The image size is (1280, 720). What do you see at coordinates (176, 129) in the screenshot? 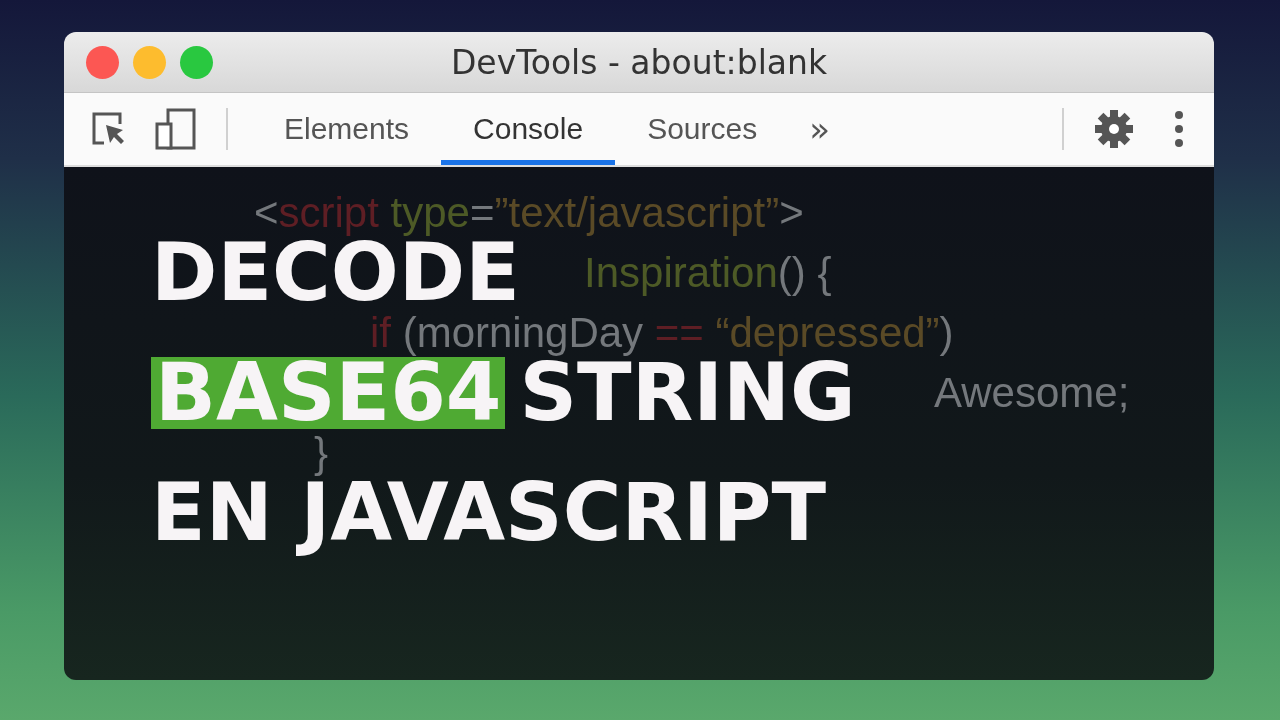
I see `device-icon` at bounding box center [176, 129].